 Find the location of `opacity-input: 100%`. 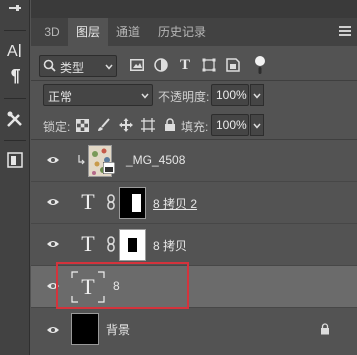

opacity-input: 100% is located at coordinates (230, 95).